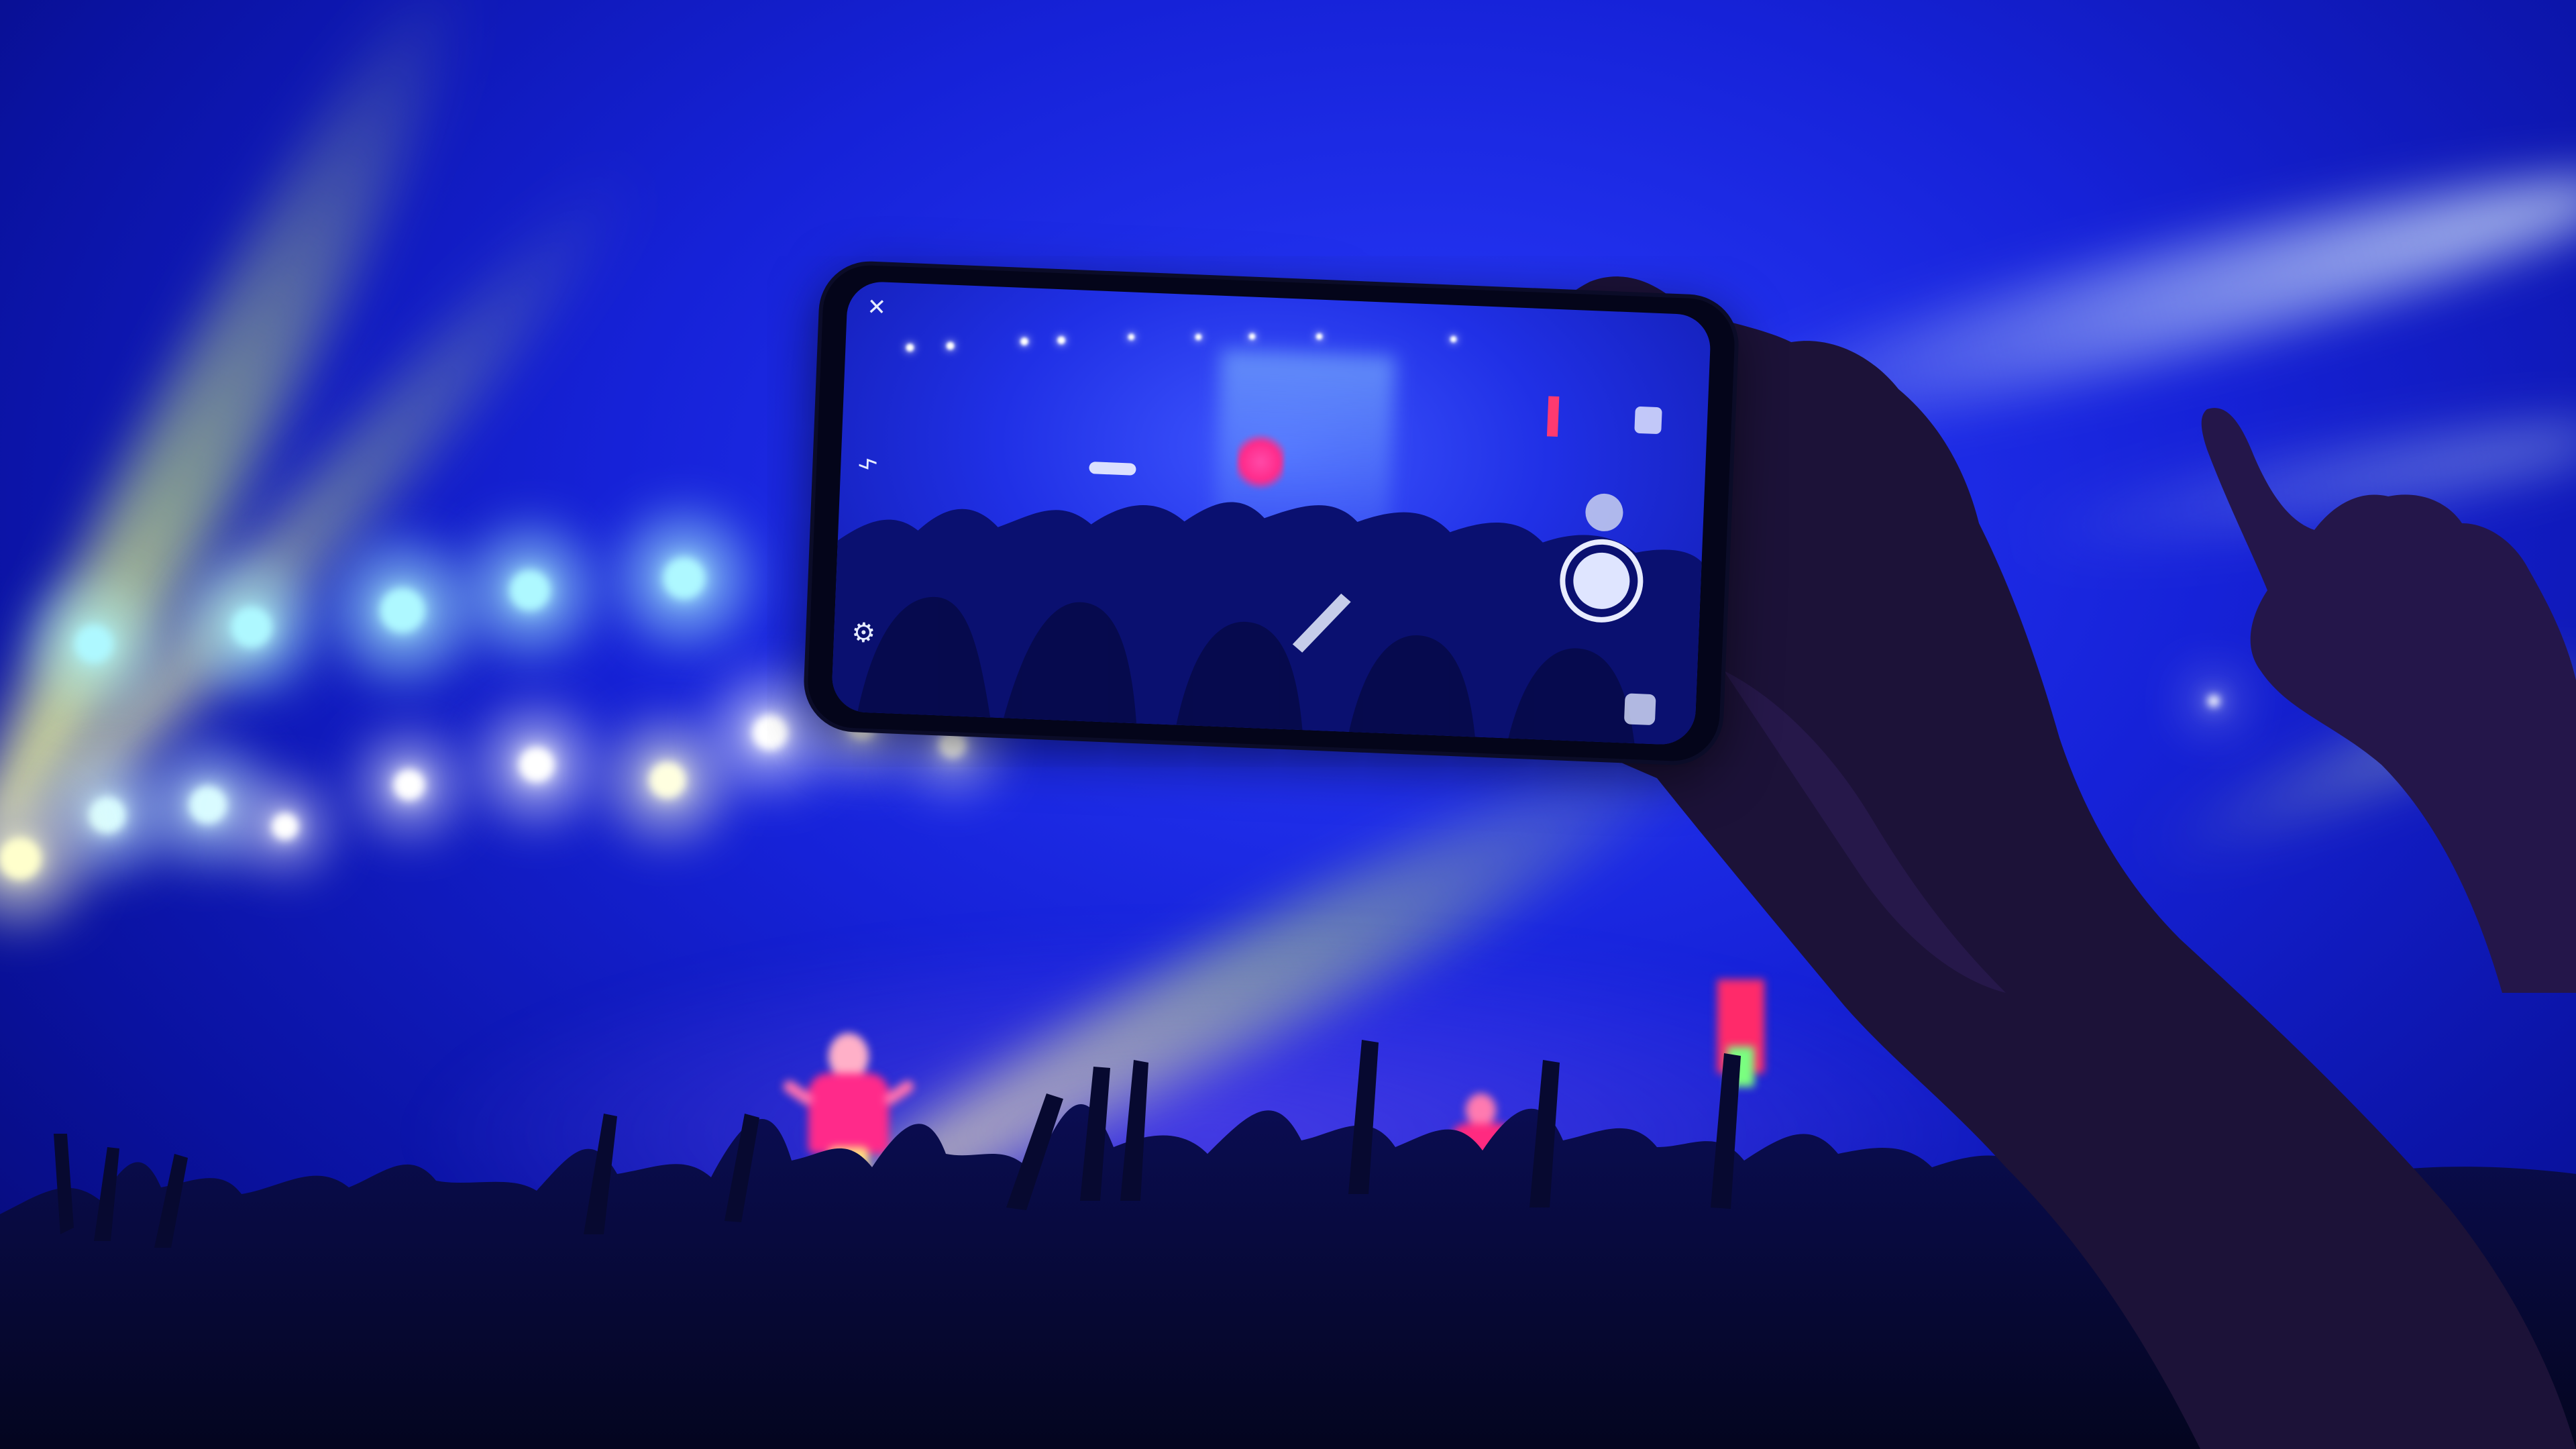 The image size is (2576, 1449). I want to click on camera-viewfinder: ✕ ϟ ⚙, so click(1271, 513).